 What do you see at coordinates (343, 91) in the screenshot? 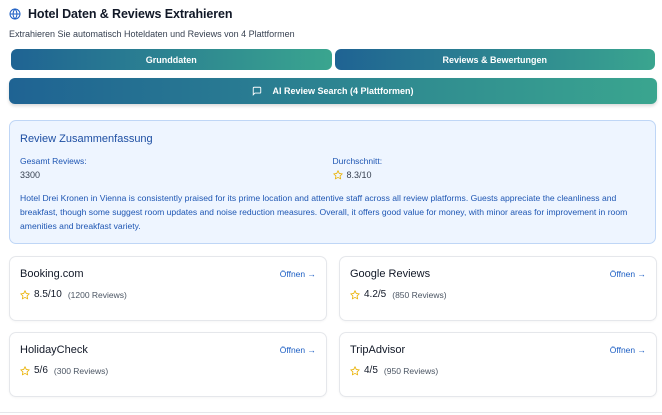
I see `ai-review-search-label: AI Review Search (4 Plattformen)` at bounding box center [343, 91].